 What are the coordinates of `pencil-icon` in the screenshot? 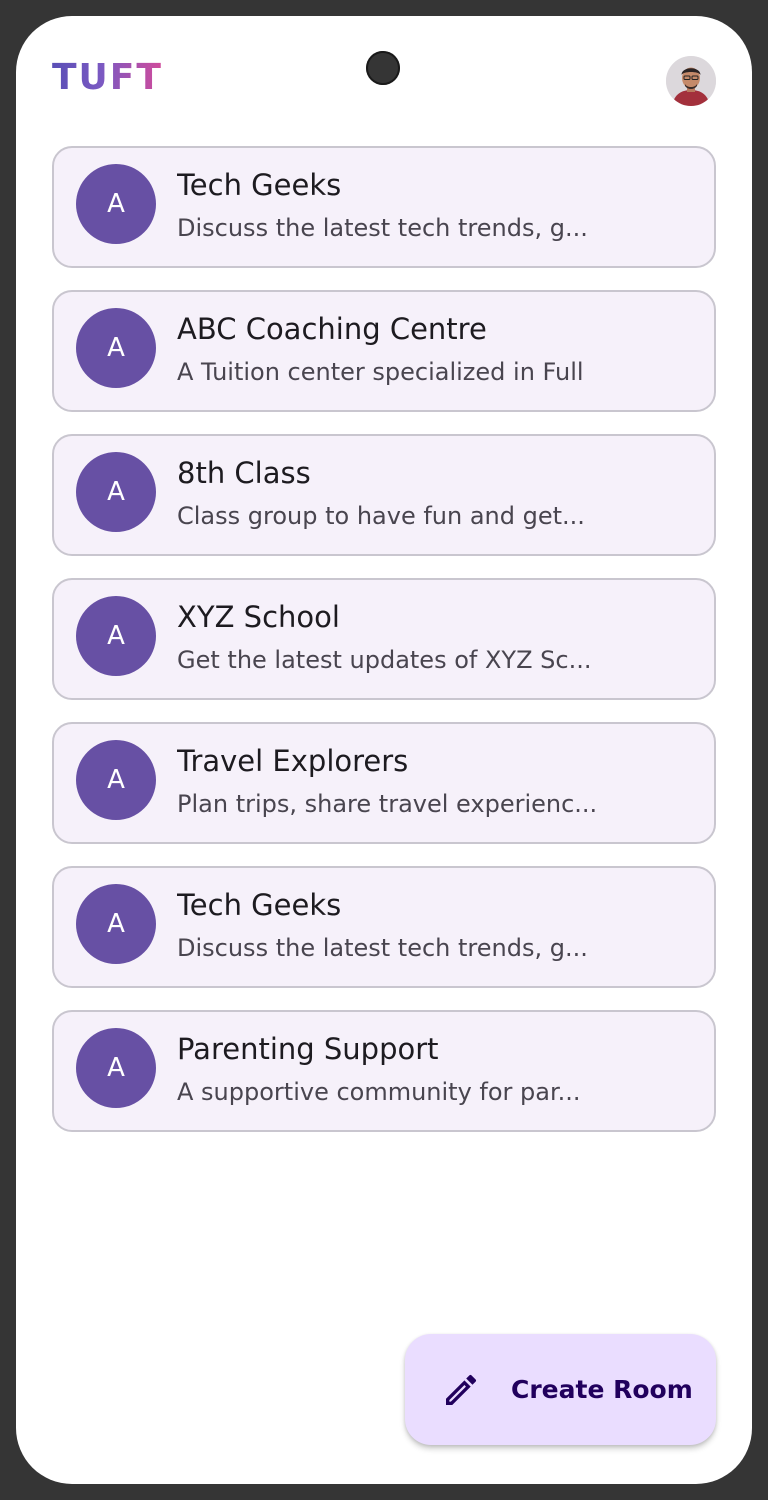 It's located at (461, 1389).